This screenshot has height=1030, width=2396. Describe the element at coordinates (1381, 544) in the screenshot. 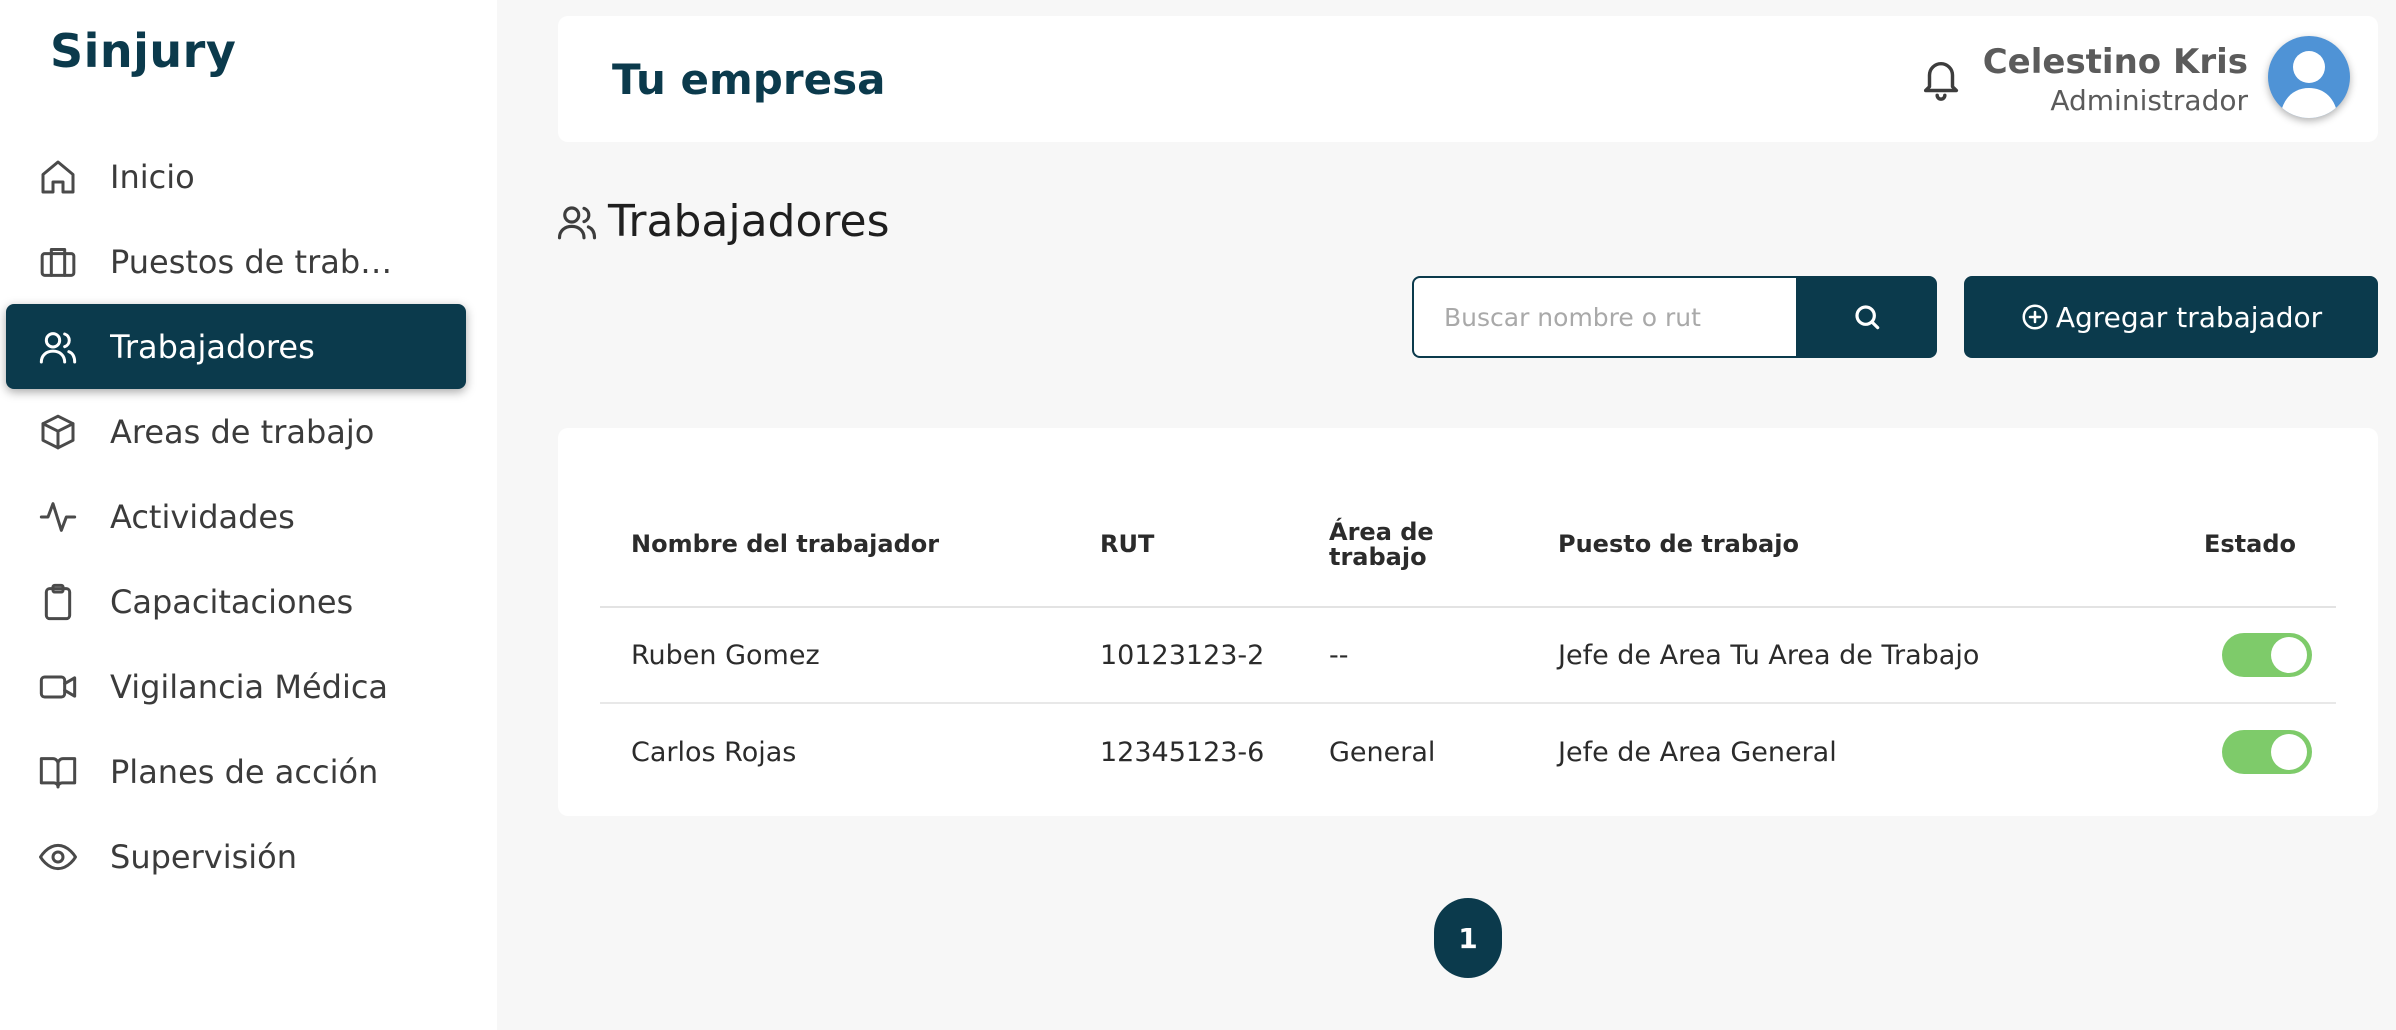

I see `column-header-area-text: Área de trabajo` at that location.